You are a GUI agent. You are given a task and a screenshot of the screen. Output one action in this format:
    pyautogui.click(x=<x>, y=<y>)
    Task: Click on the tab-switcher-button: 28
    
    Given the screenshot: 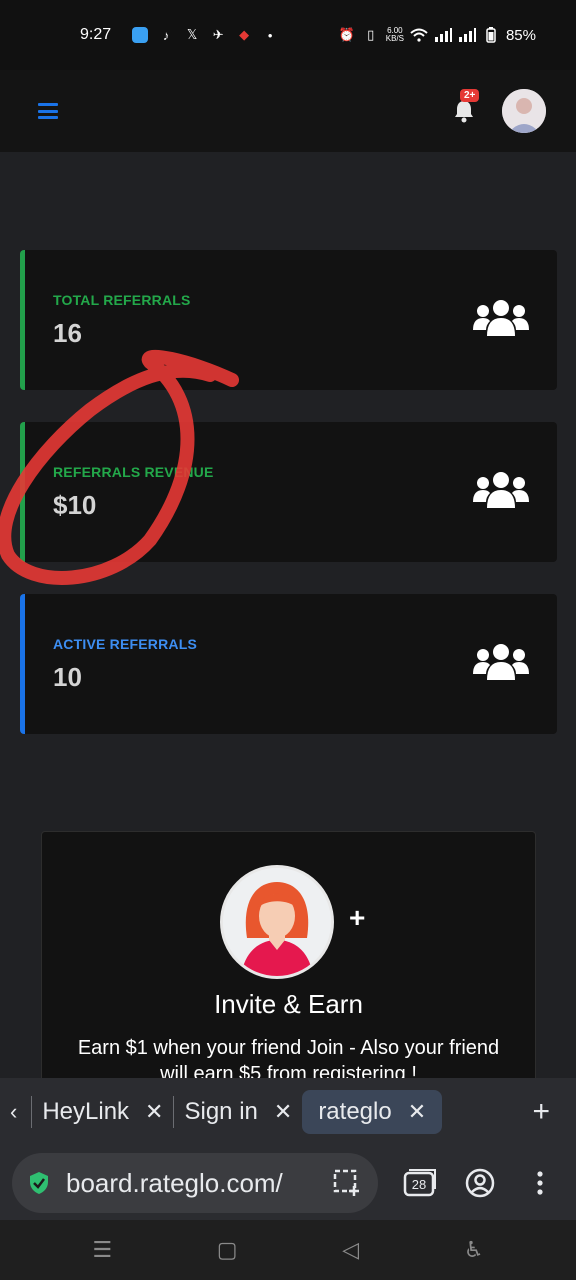 What is the action you would take?
    pyautogui.click(x=420, y=1183)
    